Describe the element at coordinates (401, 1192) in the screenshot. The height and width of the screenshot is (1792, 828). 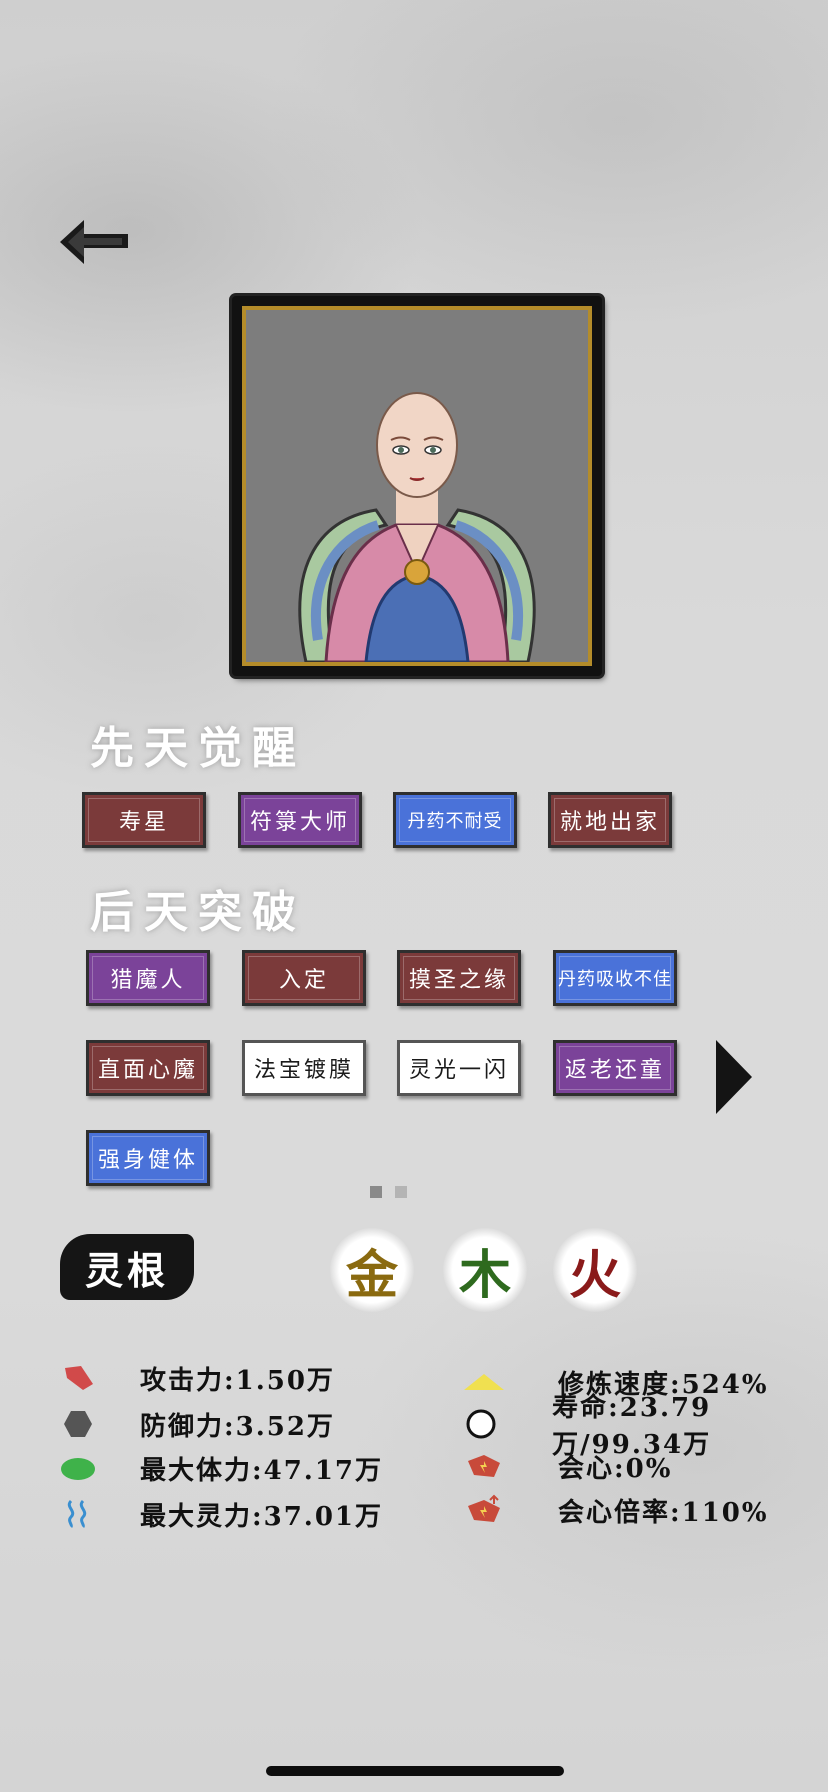
I see `page-dot` at that location.